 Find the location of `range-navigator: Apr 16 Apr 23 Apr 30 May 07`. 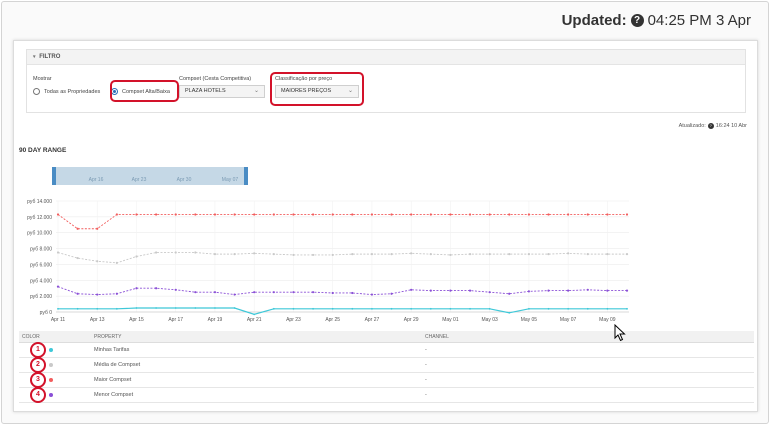

range-navigator: Apr 16 Apr 23 Apr 30 May 07 is located at coordinates (150, 176).